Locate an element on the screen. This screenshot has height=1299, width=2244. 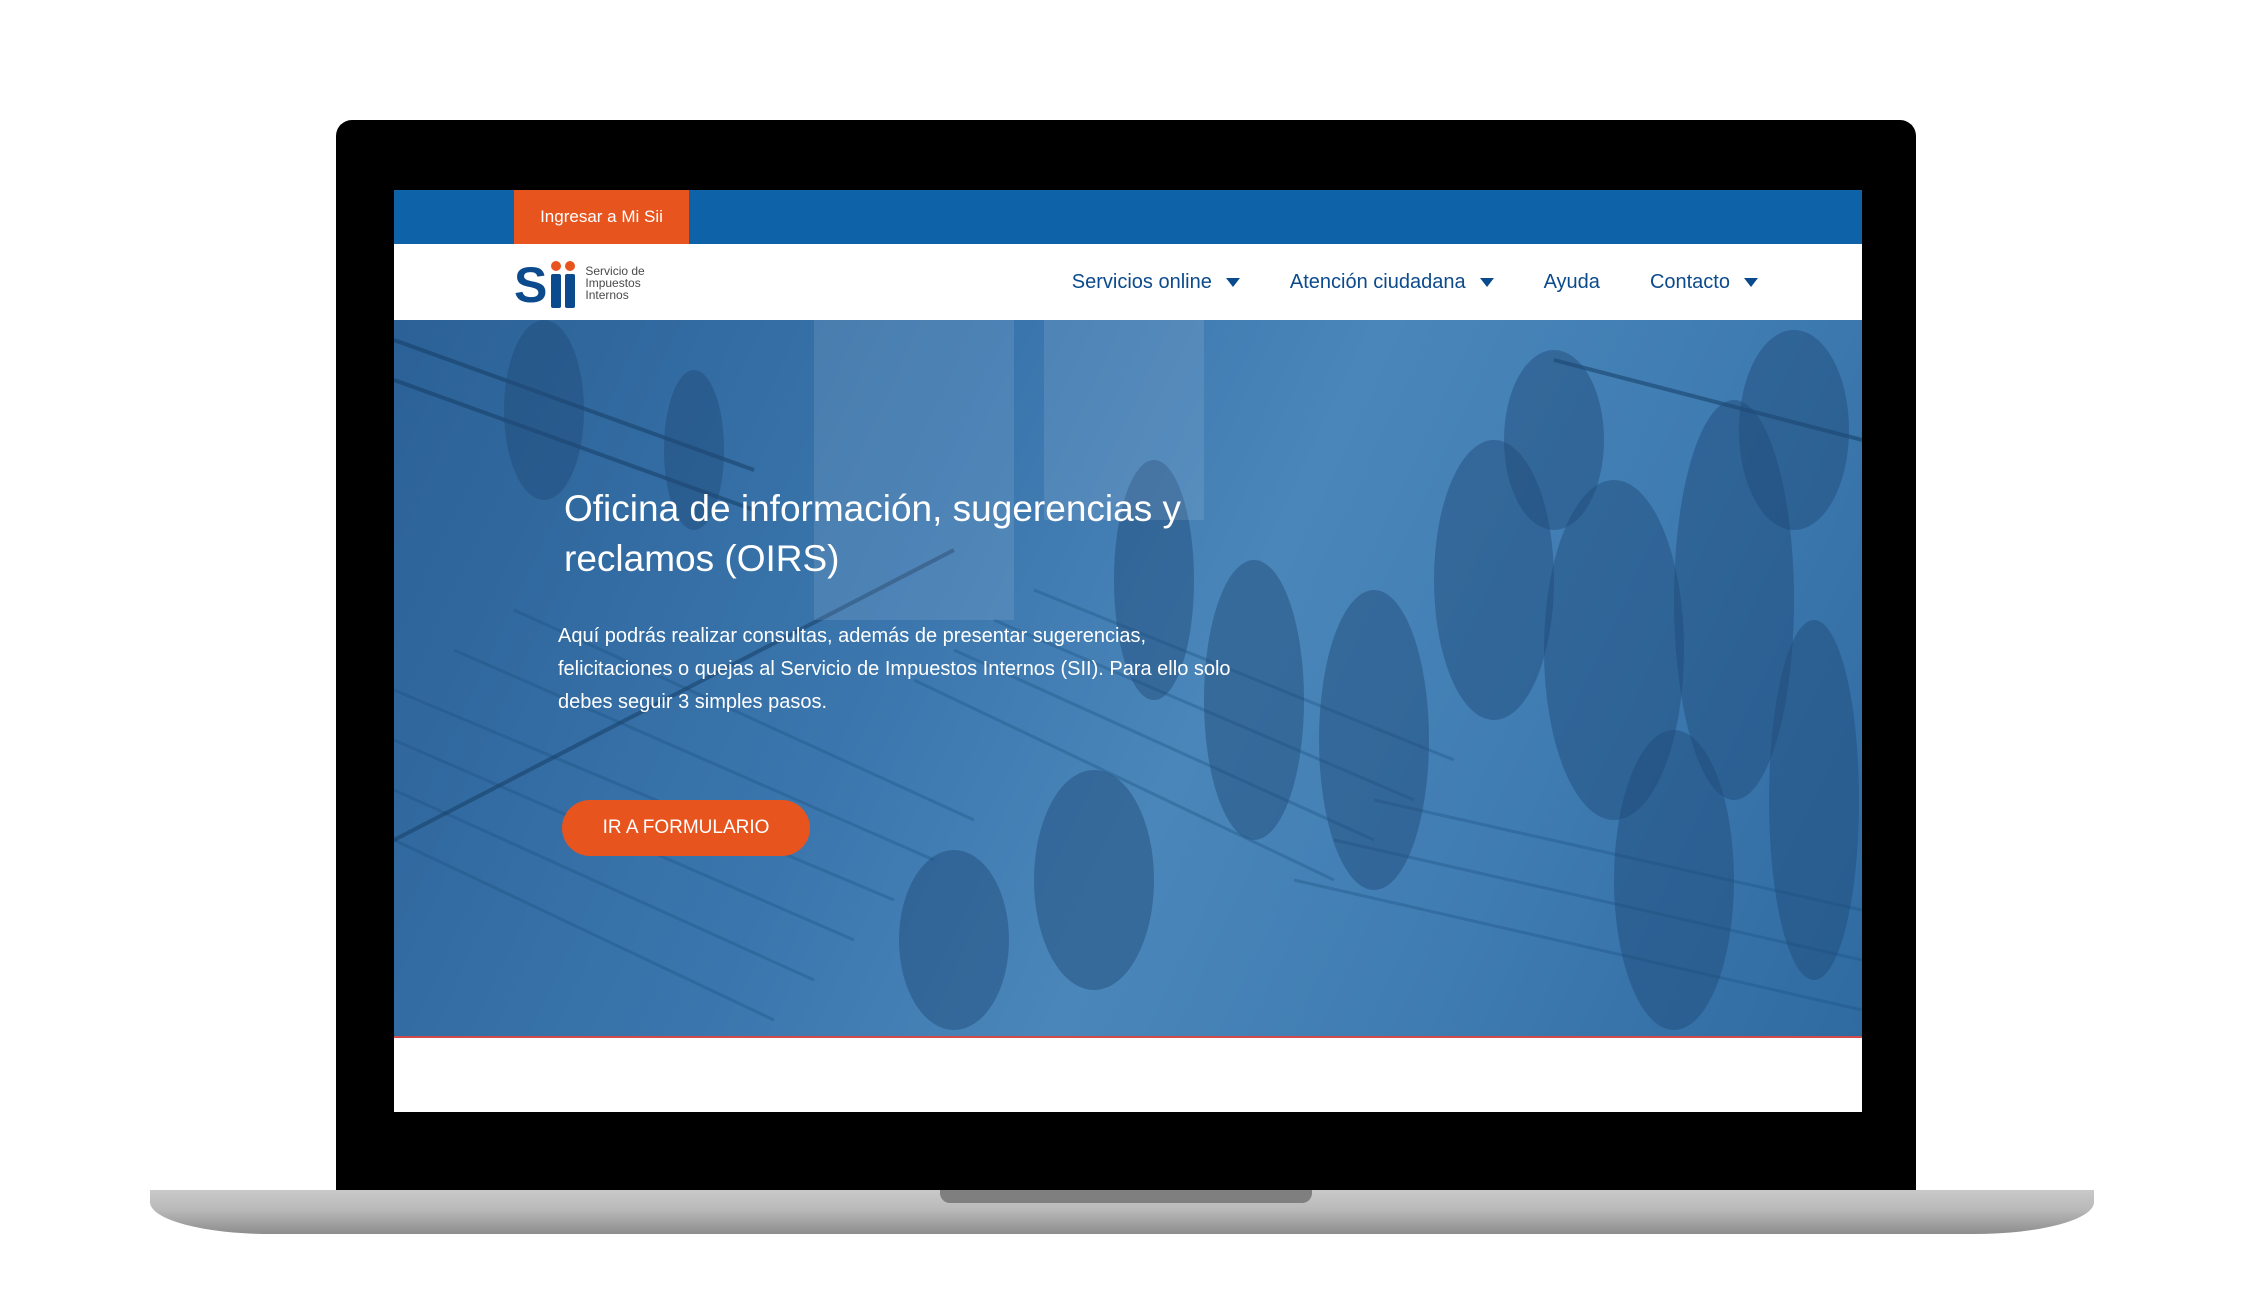
nav-label: Contacto is located at coordinates (1689, 281).